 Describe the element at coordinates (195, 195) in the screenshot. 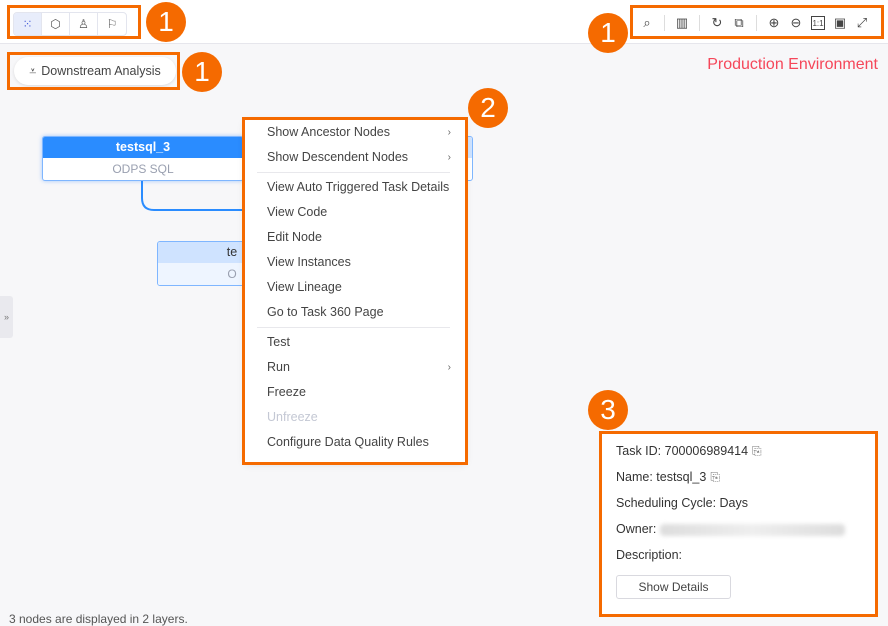

I see `edge` at that location.